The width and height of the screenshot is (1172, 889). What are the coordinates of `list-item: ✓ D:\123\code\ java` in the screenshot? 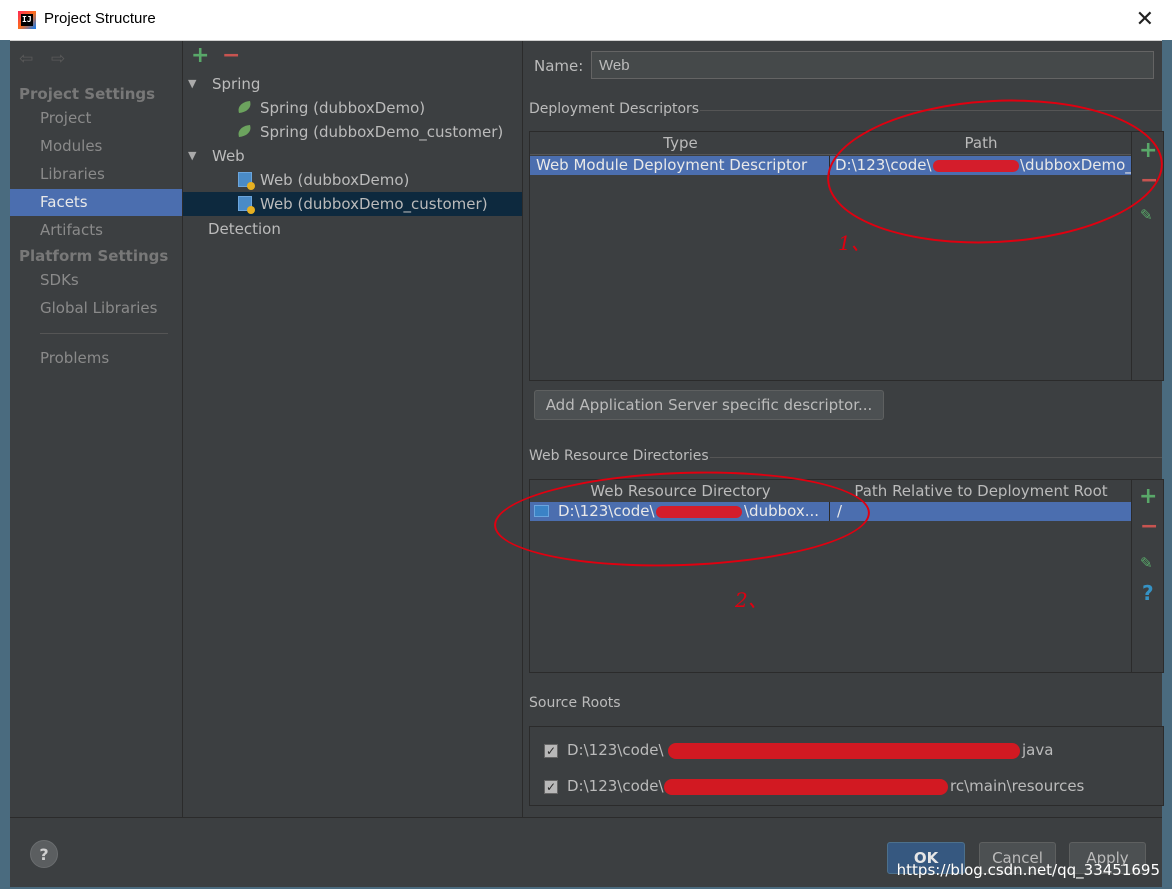 It's located at (844, 752).